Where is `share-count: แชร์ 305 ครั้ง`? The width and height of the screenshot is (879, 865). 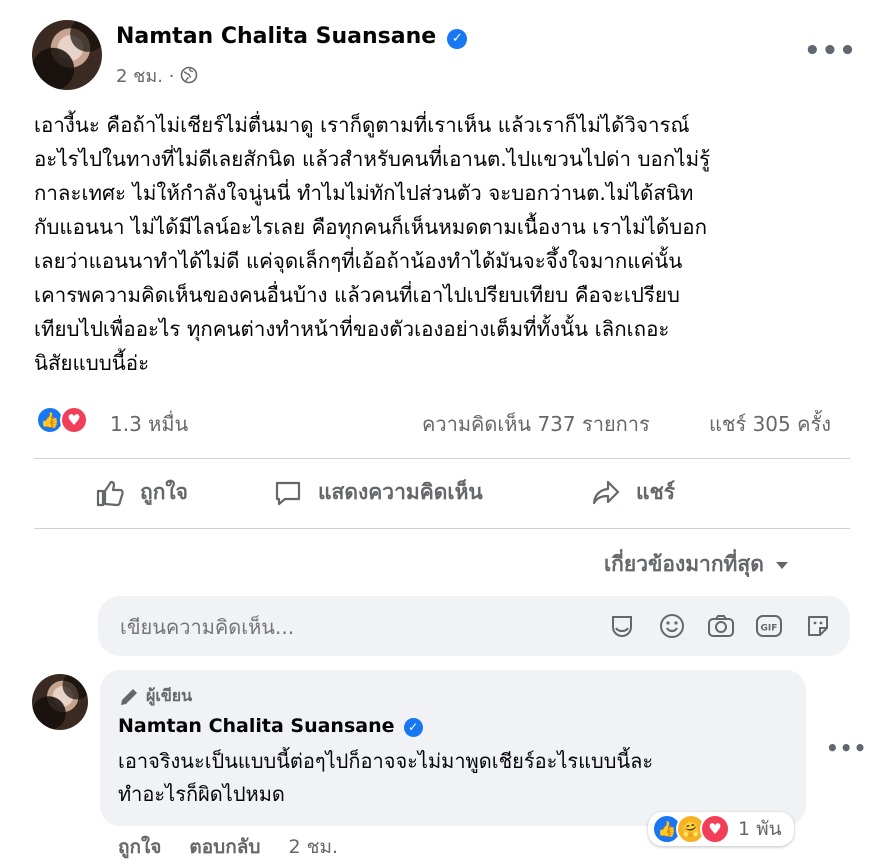
share-count: แชร์ 305 ครั้ง is located at coordinates (770, 424).